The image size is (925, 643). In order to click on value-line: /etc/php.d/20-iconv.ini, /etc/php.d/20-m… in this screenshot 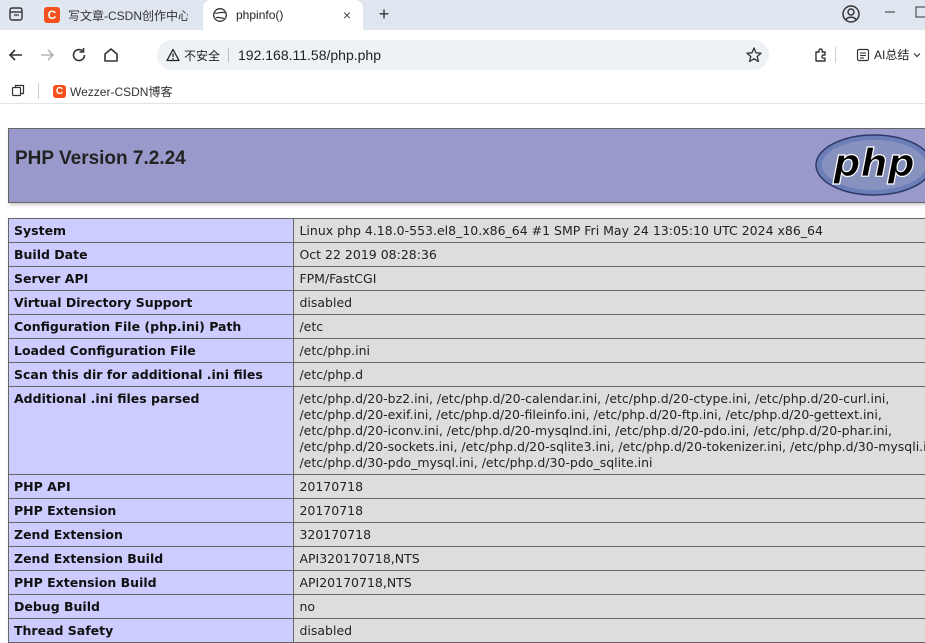, I will do `click(595, 430)`.